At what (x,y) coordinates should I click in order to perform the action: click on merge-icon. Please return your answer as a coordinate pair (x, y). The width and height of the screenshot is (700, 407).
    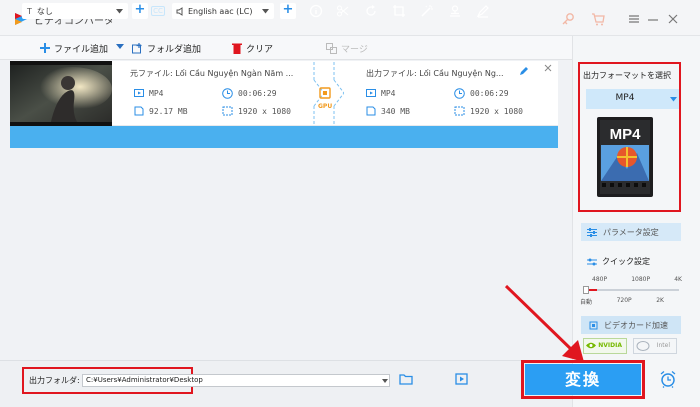
    Looking at the image, I should click on (331, 48).